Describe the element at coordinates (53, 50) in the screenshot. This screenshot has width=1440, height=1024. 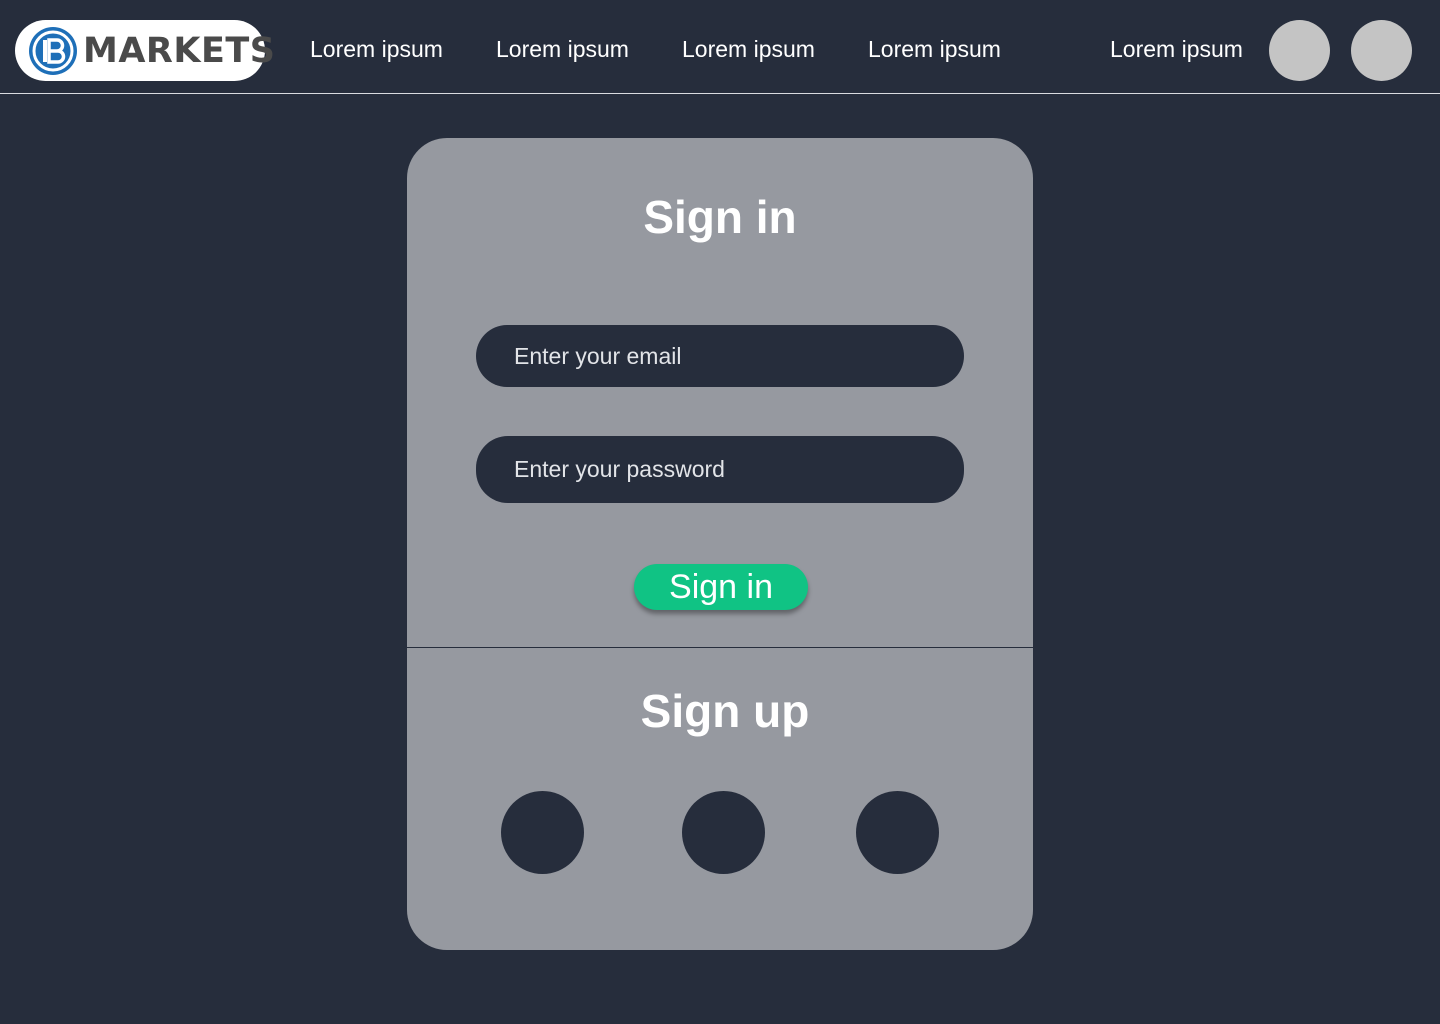
I see `logo-mark-icon` at that location.